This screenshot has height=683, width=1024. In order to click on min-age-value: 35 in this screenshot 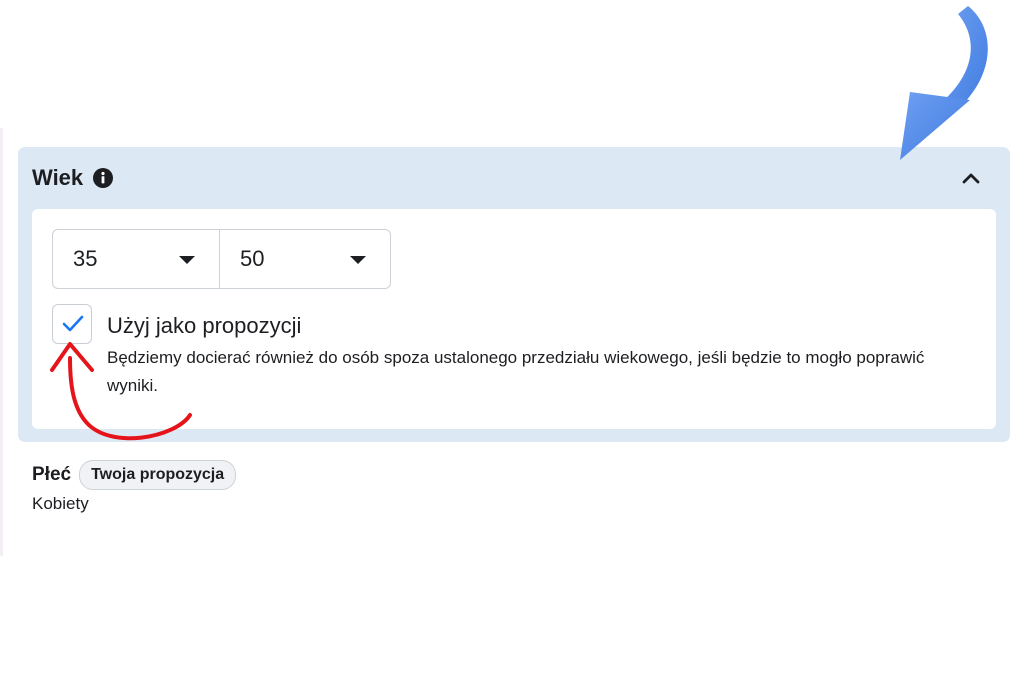, I will do `click(85, 258)`.